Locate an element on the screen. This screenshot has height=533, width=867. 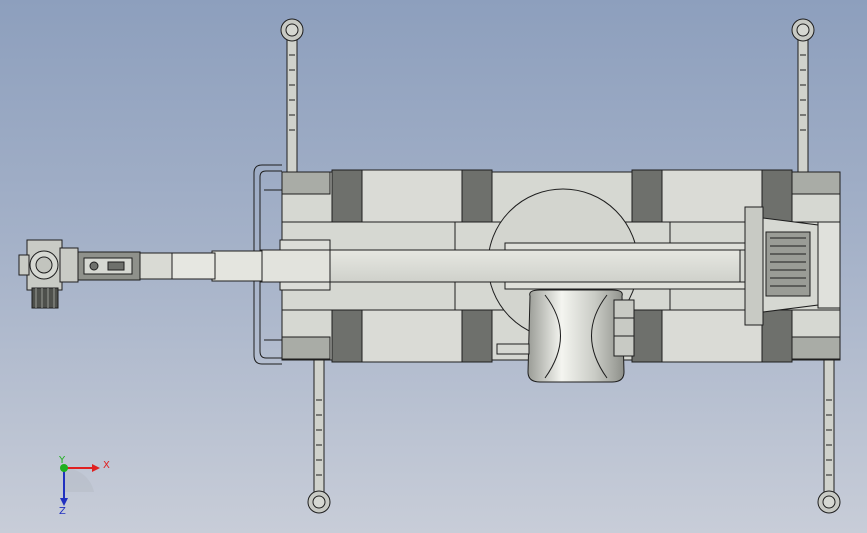
outrigger-bottom-right is located at coordinates (829, 435).